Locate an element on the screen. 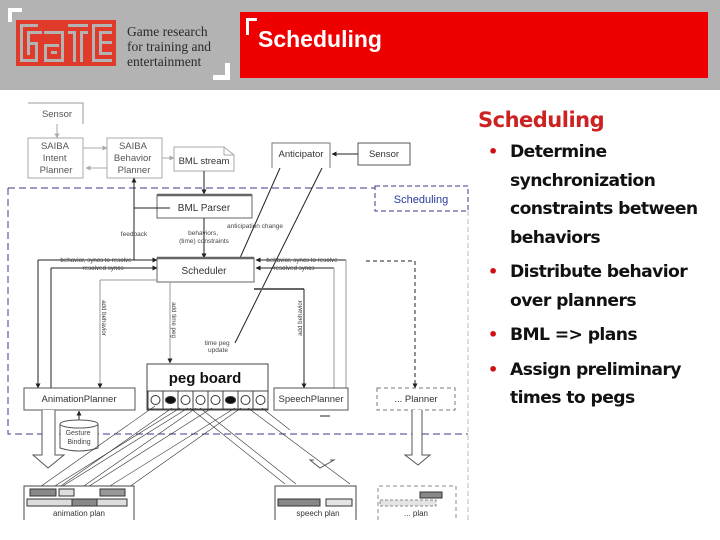  logo-tagline-line: for training and is located at coordinates (169, 46).